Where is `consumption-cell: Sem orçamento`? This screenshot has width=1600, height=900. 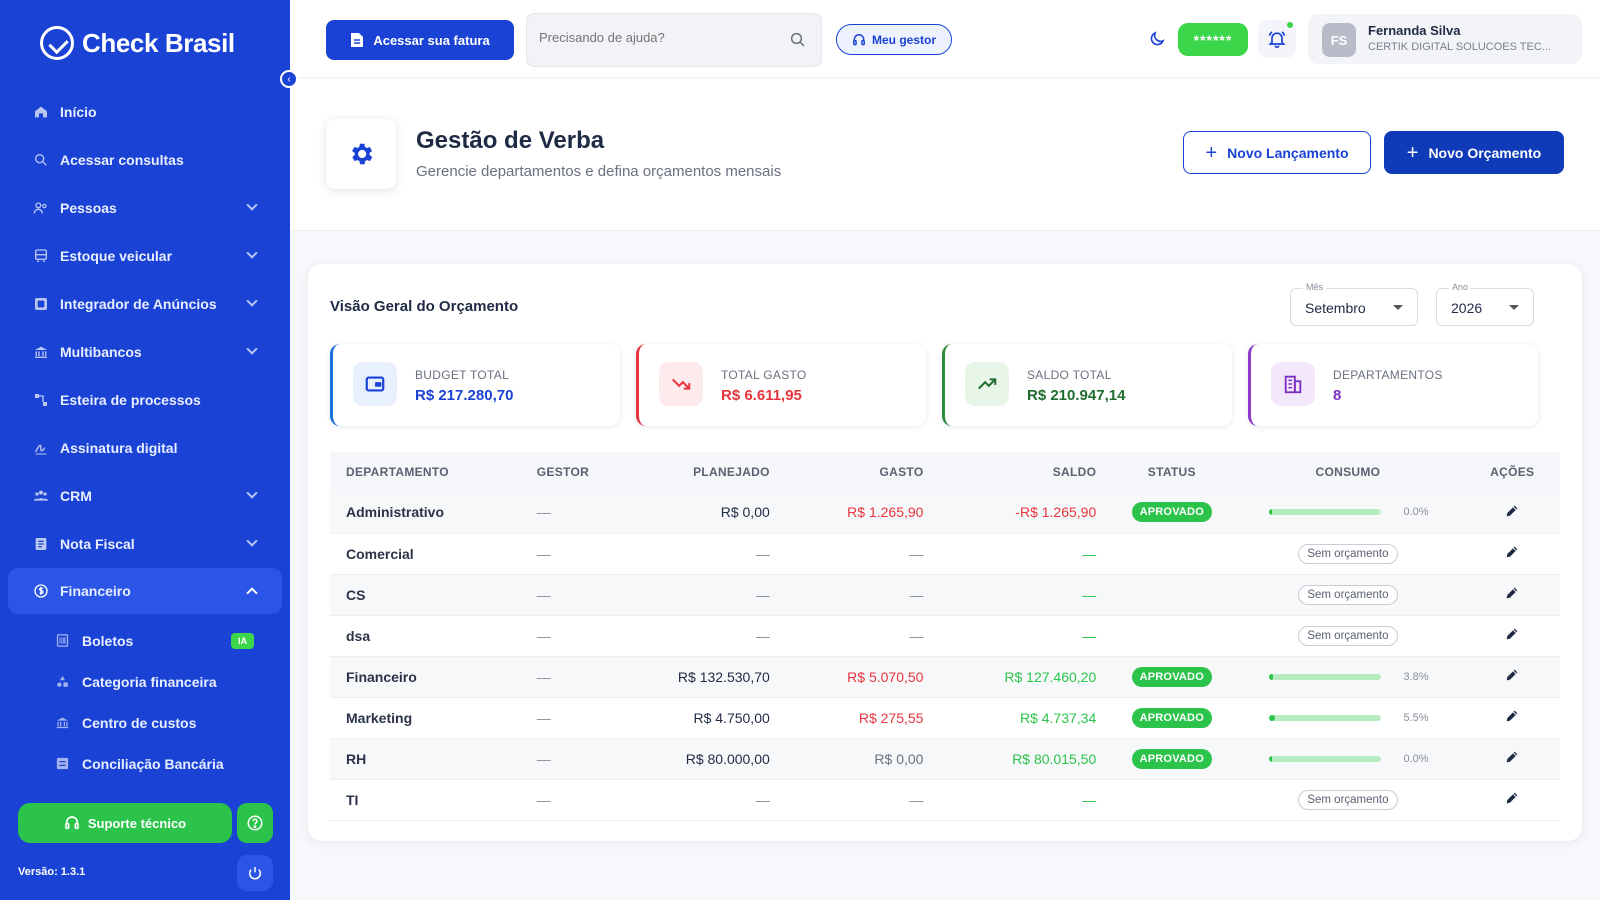 consumption-cell: Sem orçamento is located at coordinates (1348, 595).